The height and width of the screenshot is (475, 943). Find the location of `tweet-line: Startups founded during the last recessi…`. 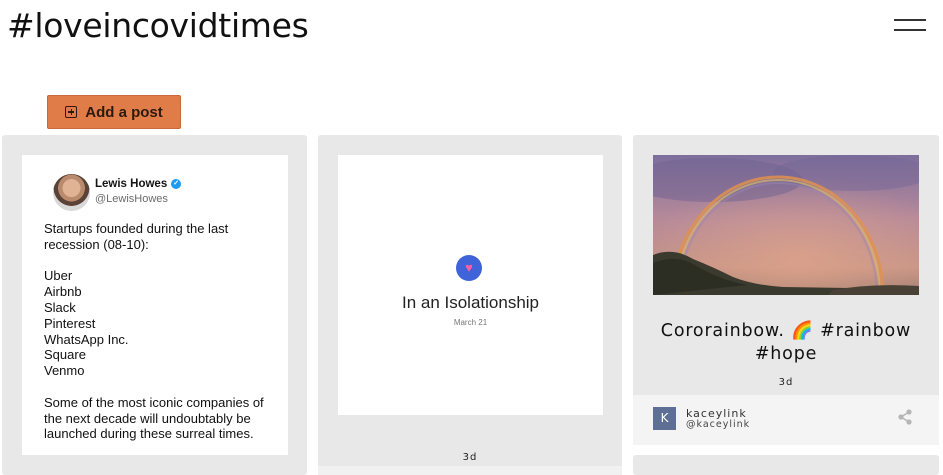

tweet-line: Startups founded during the last recessi… is located at coordinates (136, 236).